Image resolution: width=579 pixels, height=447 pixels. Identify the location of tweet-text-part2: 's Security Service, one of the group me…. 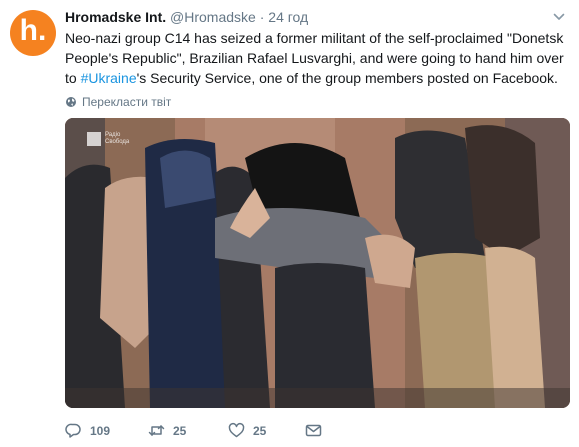
(347, 78).